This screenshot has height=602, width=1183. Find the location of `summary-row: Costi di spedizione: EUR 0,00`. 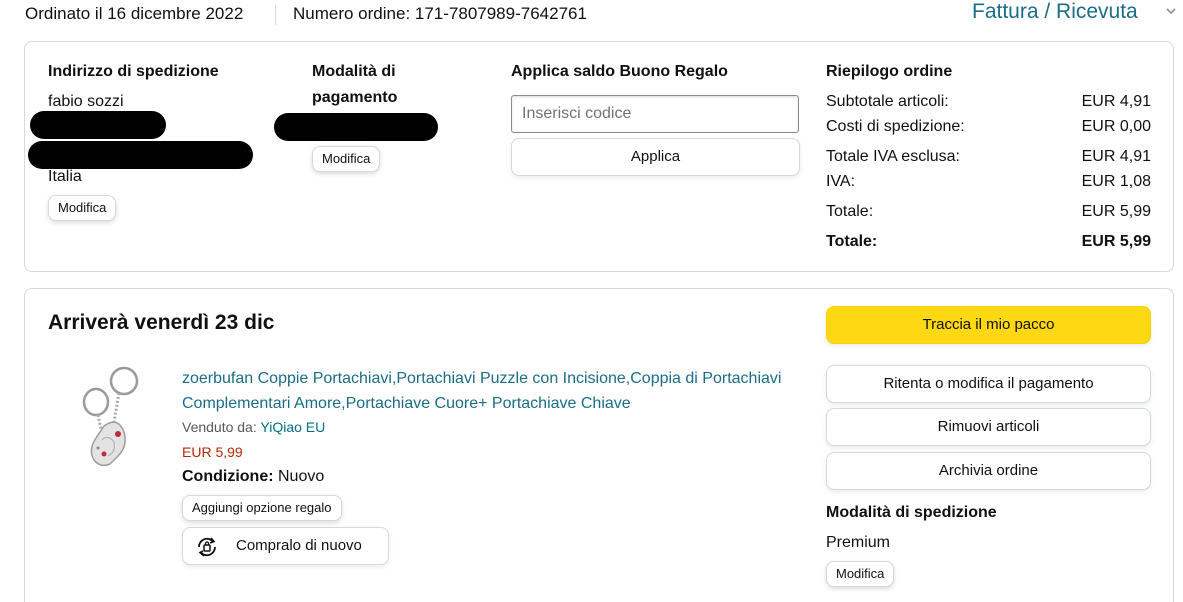

summary-row: Costi di spedizione: EUR 0,00 is located at coordinates (988, 129).